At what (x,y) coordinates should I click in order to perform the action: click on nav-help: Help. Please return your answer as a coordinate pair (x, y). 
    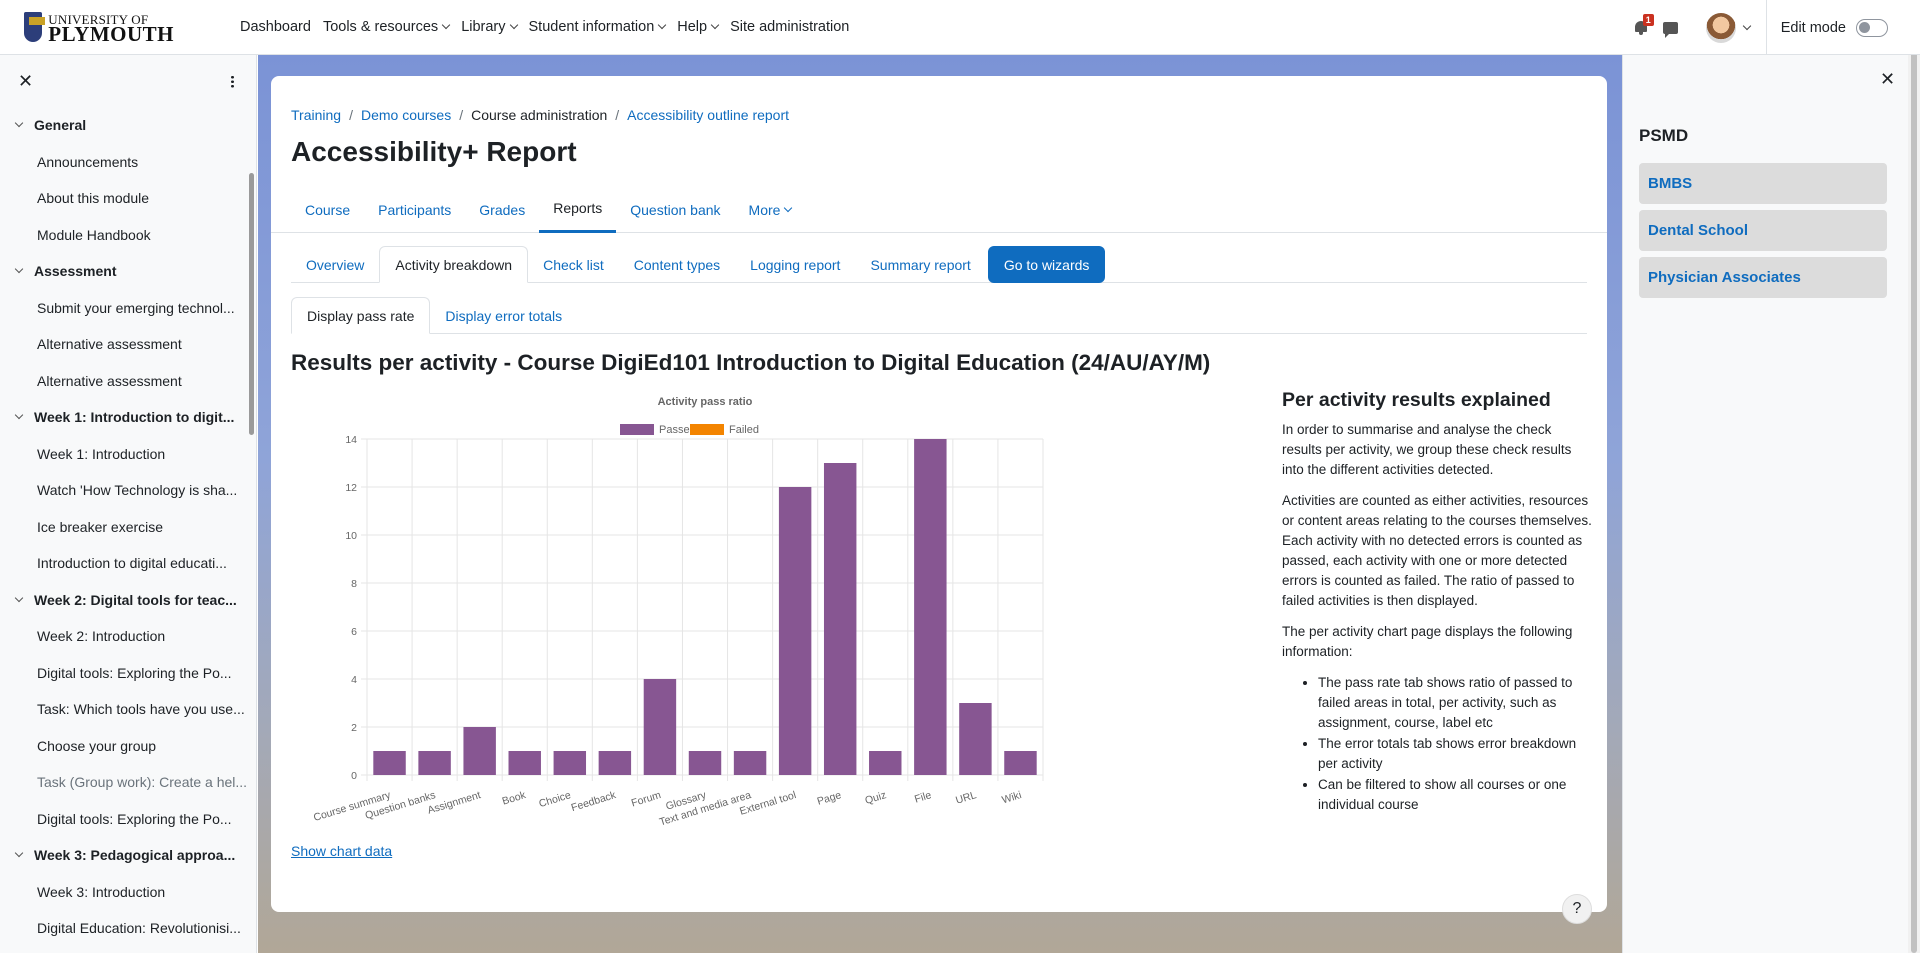
    Looking at the image, I should click on (698, 27).